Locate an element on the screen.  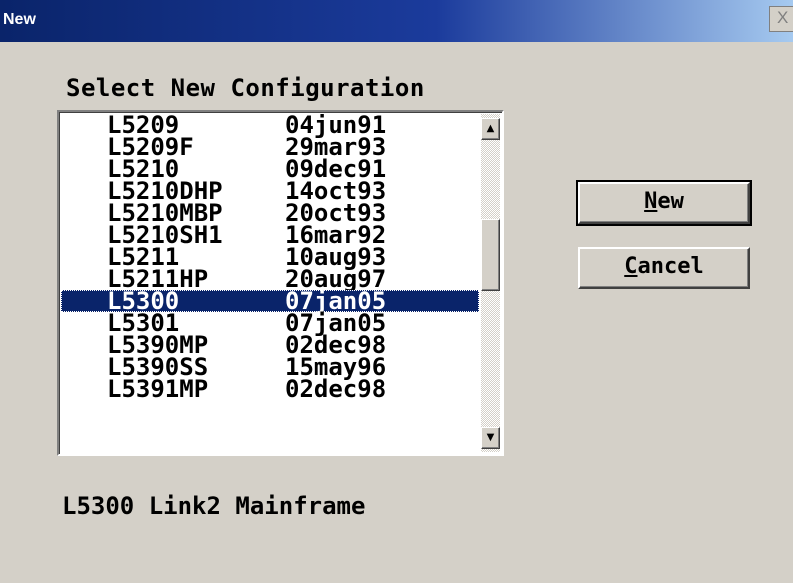
new-button: New is located at coordinates (664, 203).